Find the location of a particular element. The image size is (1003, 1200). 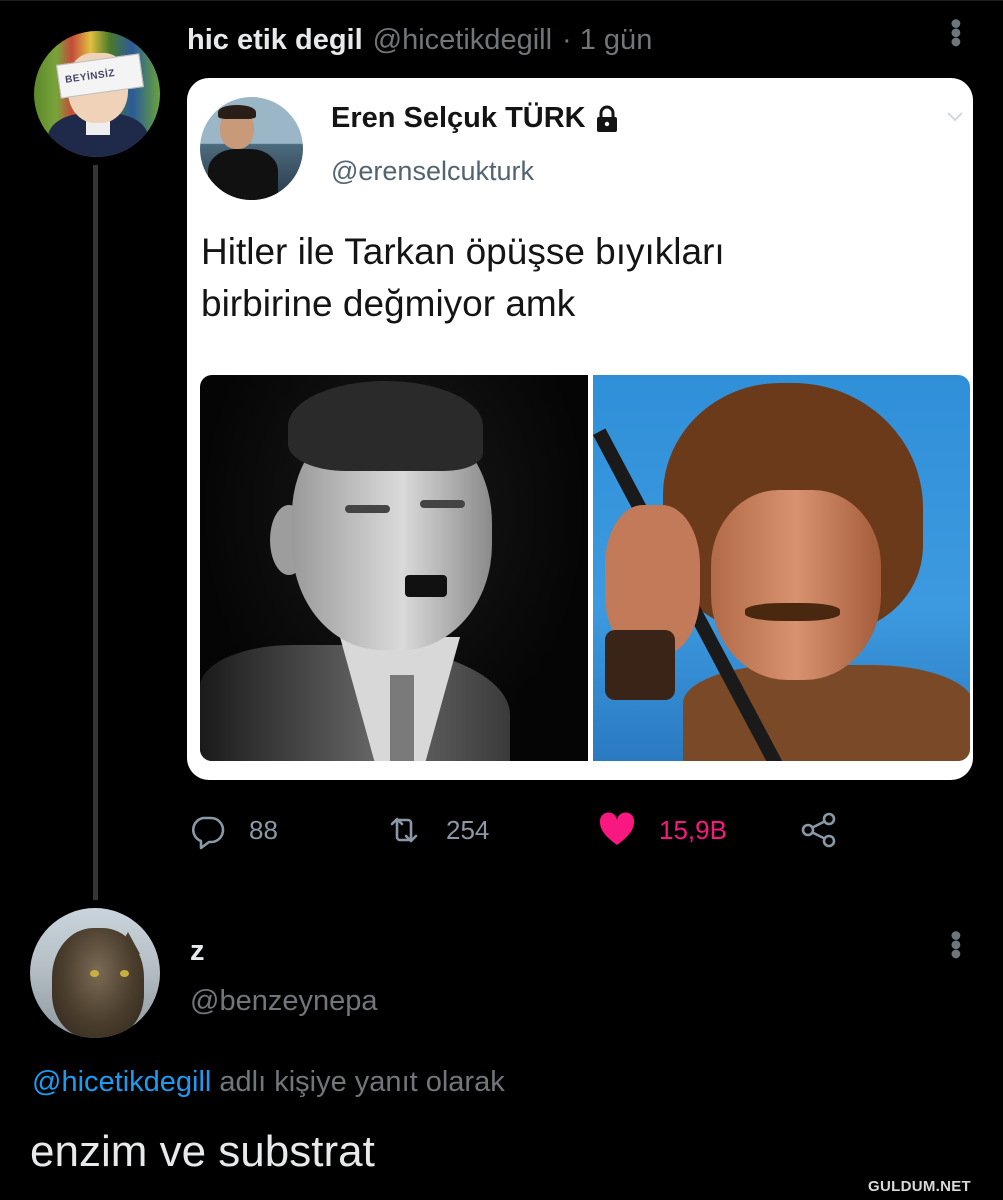

reply-more-options-icon: ••• is located at coordinates (956, 944).